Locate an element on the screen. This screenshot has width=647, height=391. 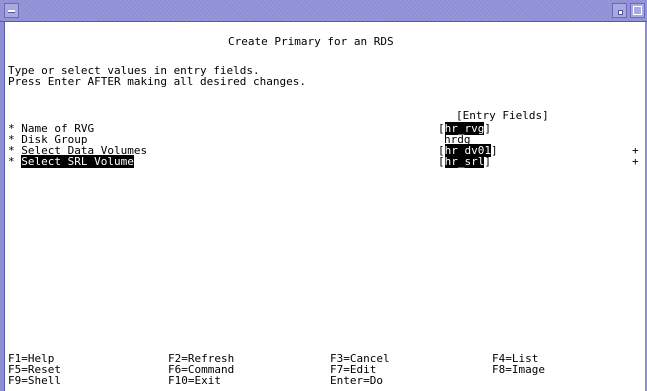
field-input-select-srl-volume: [hr_srl] is located at coordinates (464, 161).